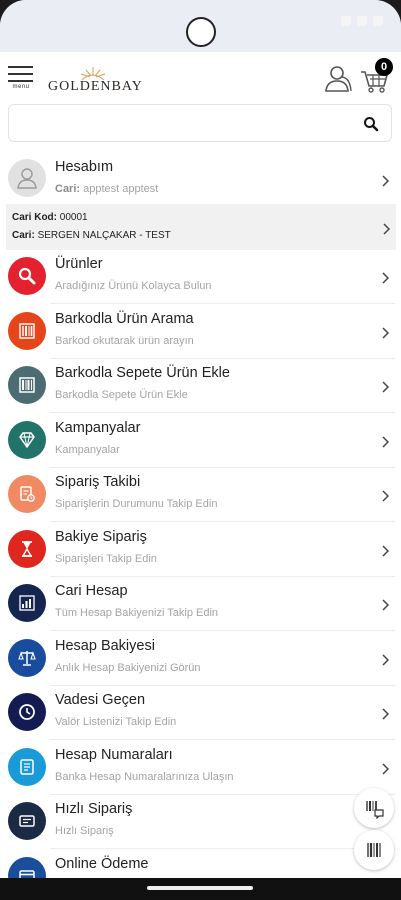 Image resolution: width=401 pixels, height=900 pixels. What do you see at coordinates (346, 21) in the screenshot?
I see `wifi-icon` at bounding box center [346, 21].